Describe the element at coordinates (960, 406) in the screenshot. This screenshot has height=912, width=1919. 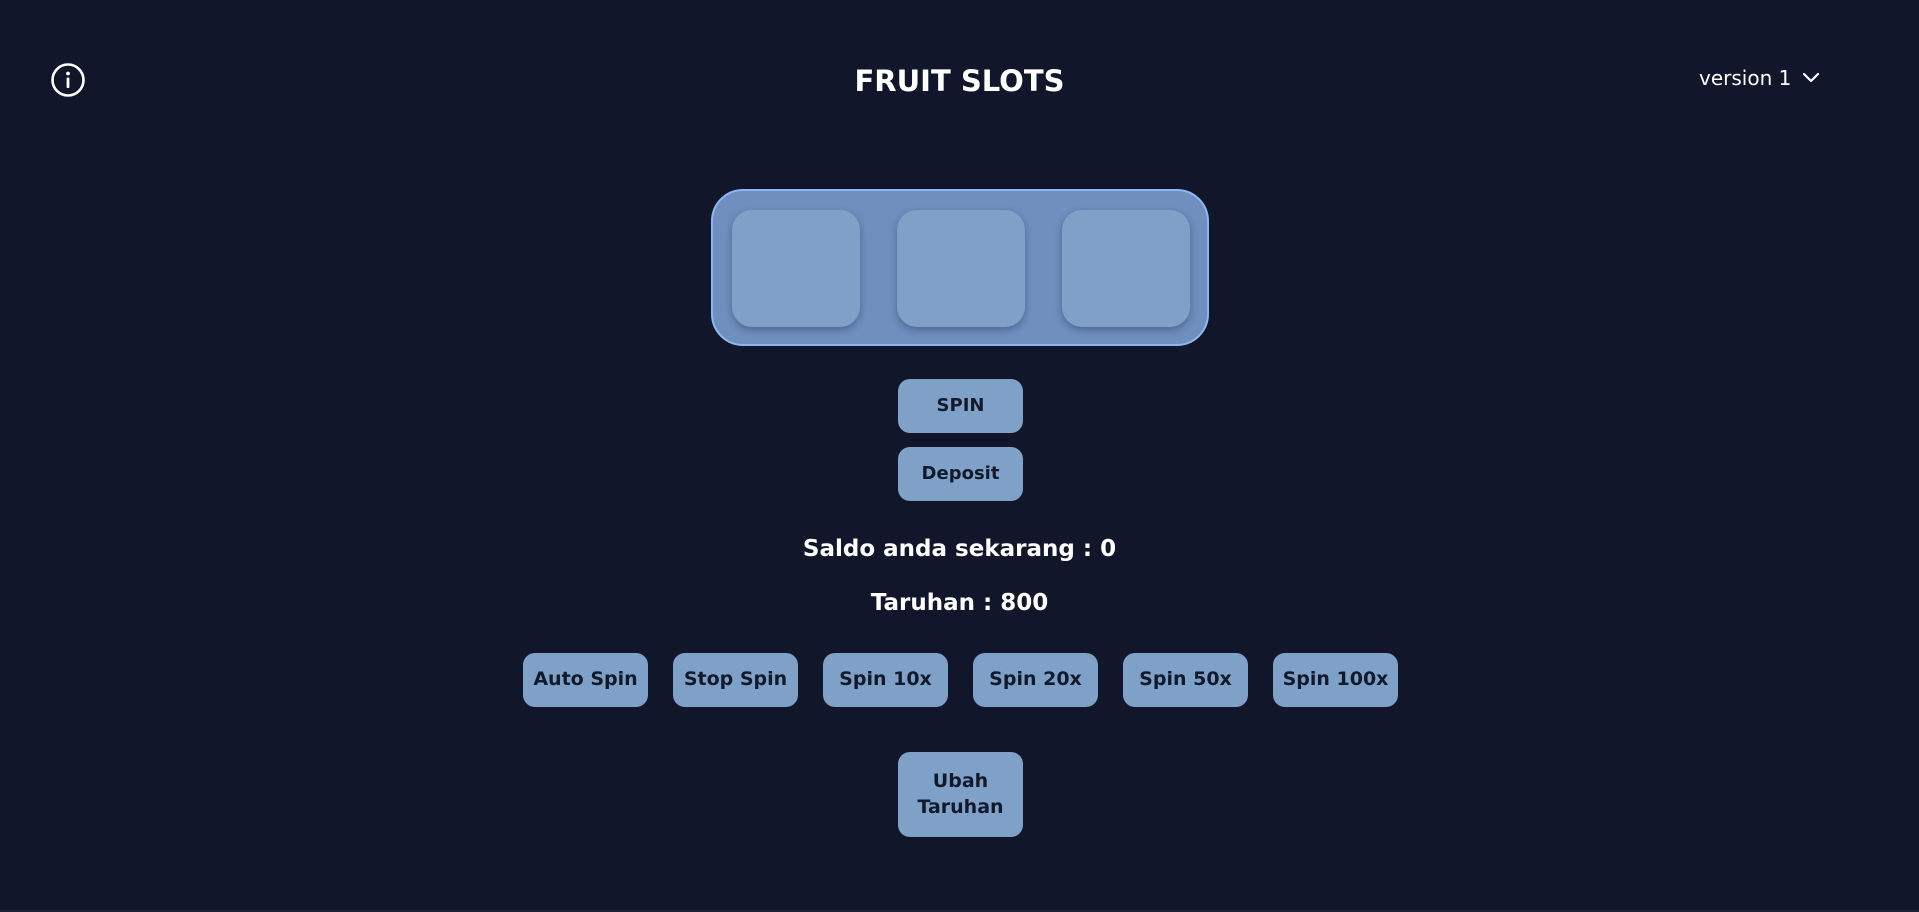
I see `spin-button: SPIN` at that location.